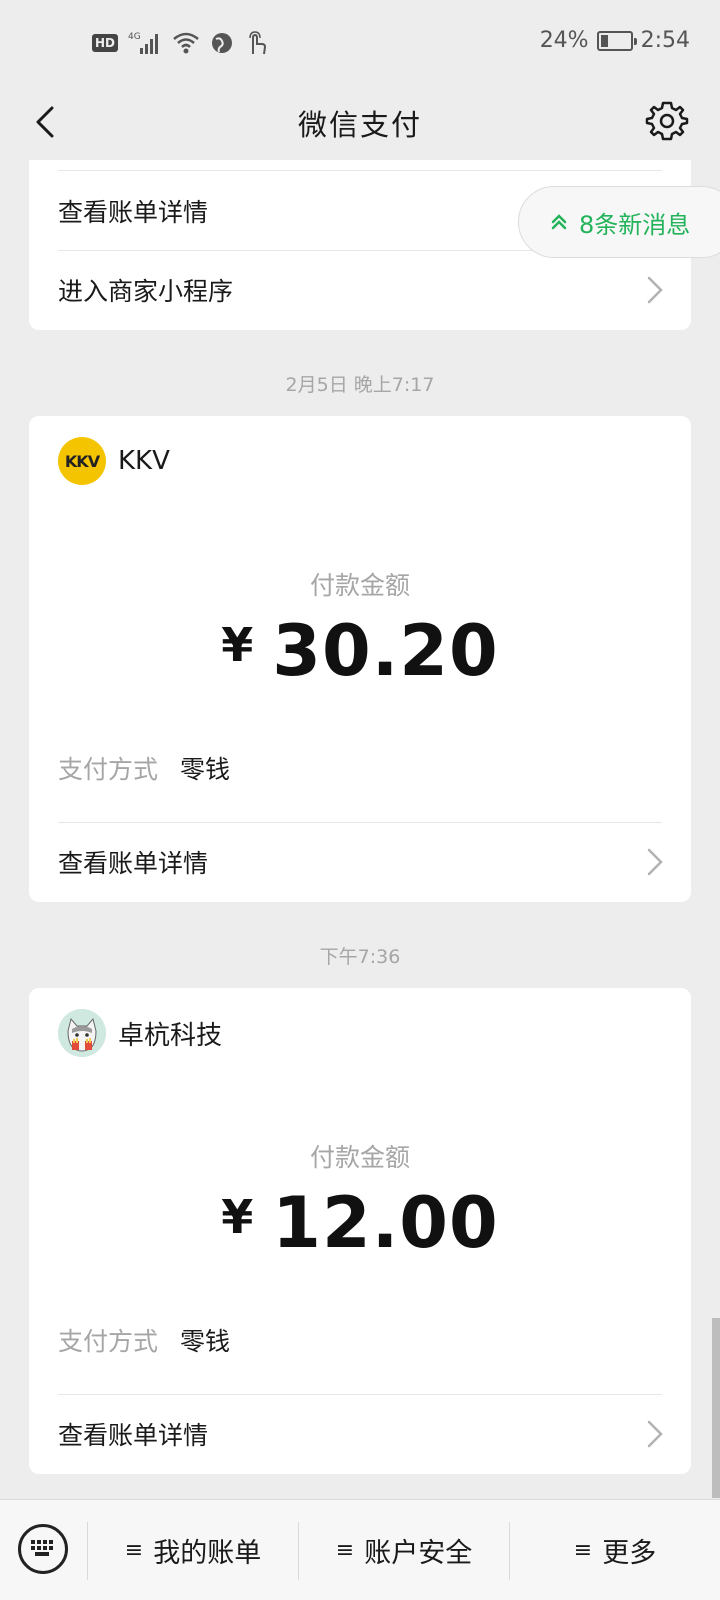  Describe the element at coordinates (105, 43) in the screenshot. I see `hd-badge: HD` at that location.